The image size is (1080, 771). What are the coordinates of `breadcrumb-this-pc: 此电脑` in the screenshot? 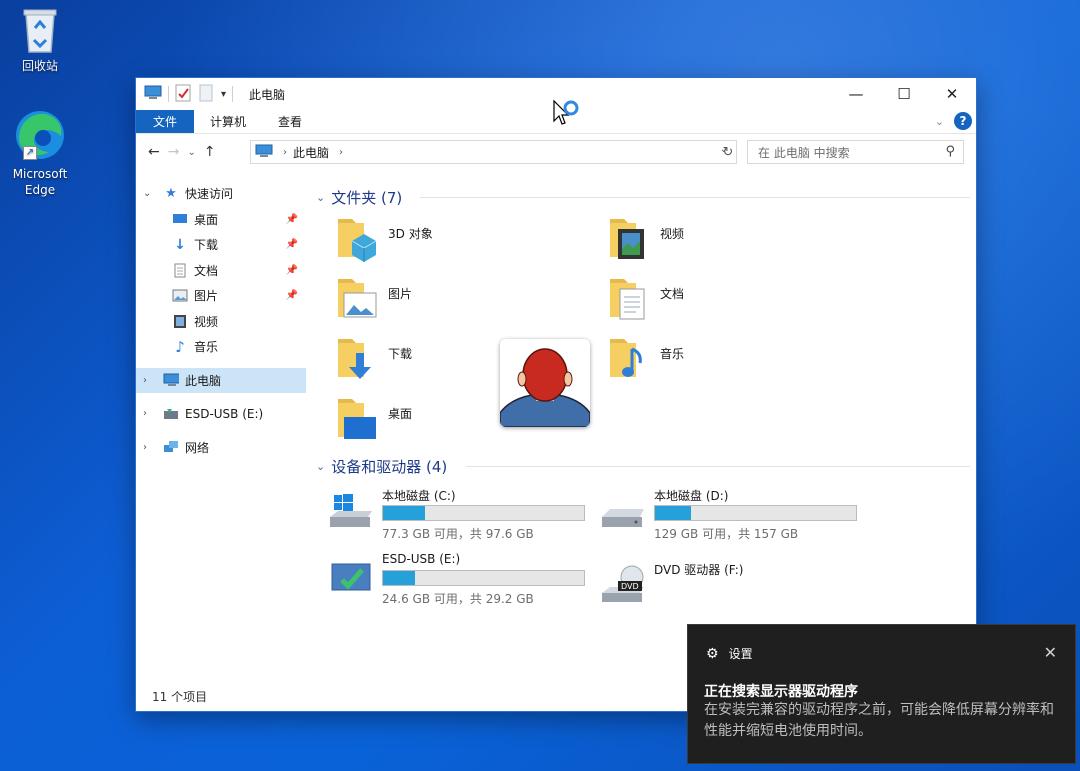 It's located at (311, 152).